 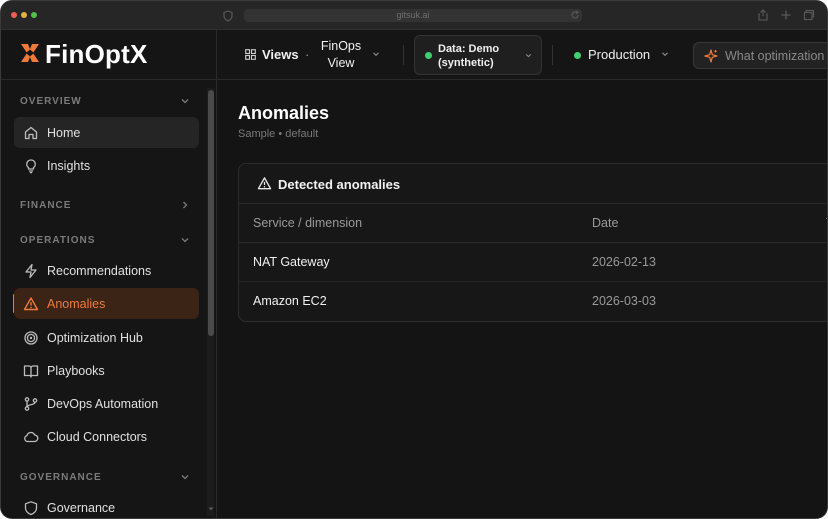 I want to click on data-source-label: Data: Demo (synthetic), so click(x=468, y=56).